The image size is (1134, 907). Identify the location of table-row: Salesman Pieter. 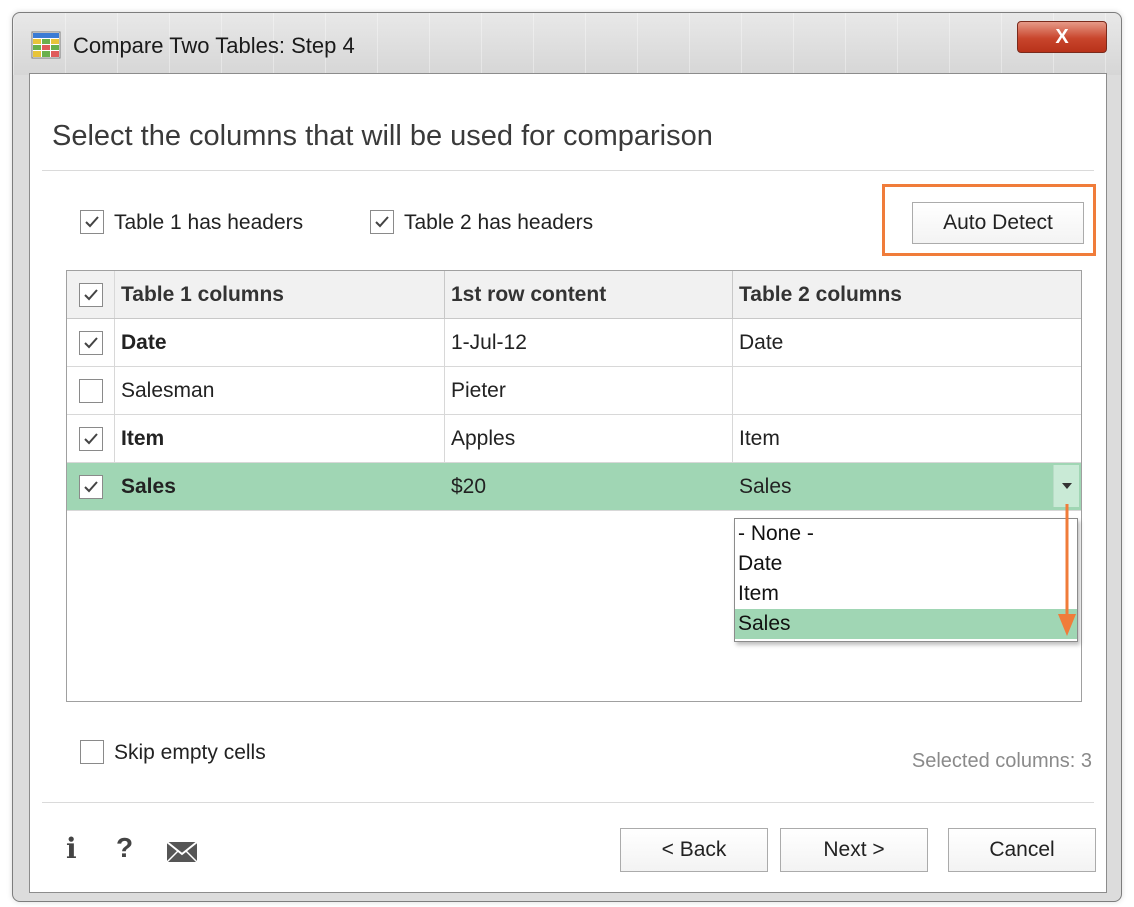
(574, 391).